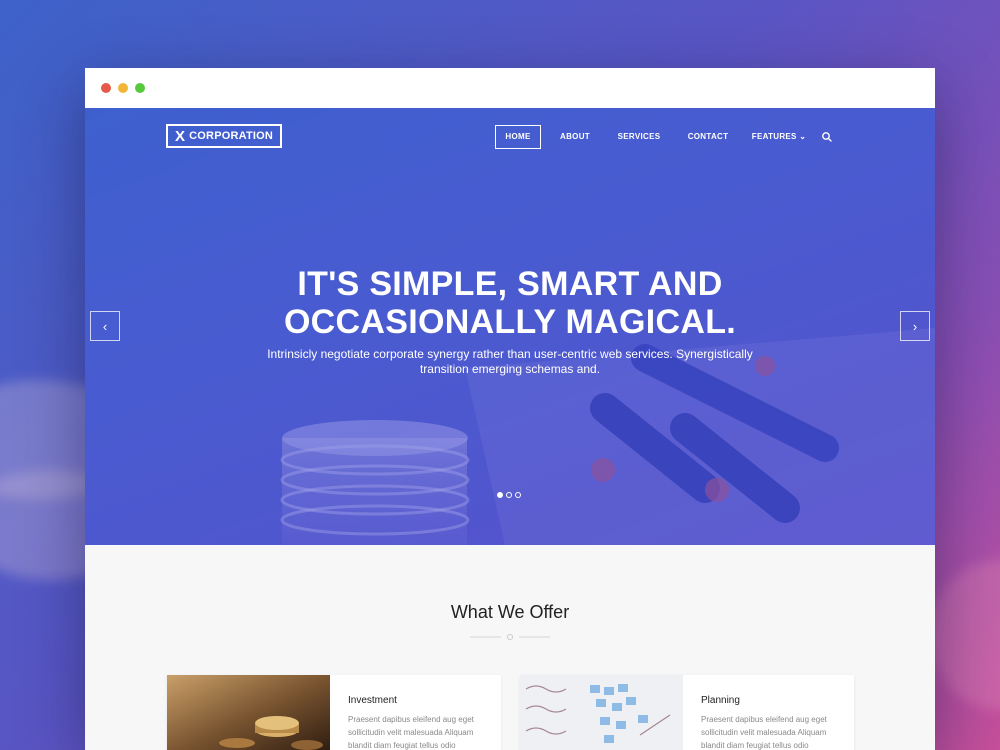 This screenshot has height=750, width=1000. I want to click on logo-x-icon: X, so click(180, 136).